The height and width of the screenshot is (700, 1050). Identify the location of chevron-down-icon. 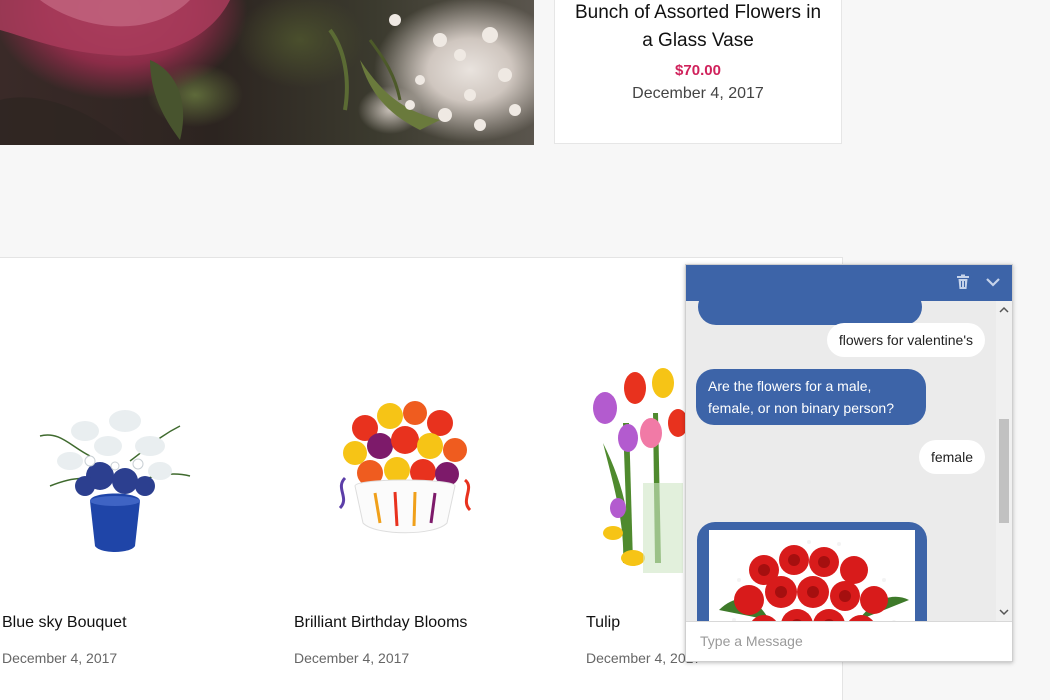
(993, 282).